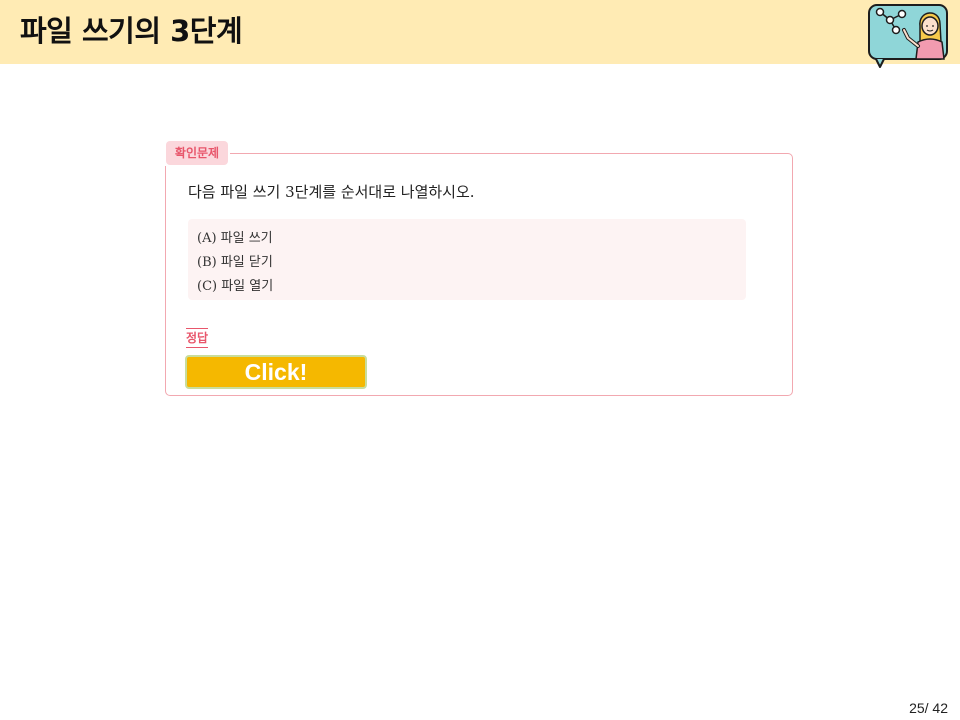  Describe the element at coordinates (235, 286) in the screenshot. I see `option-c: (C) 파일 열기` at that location.